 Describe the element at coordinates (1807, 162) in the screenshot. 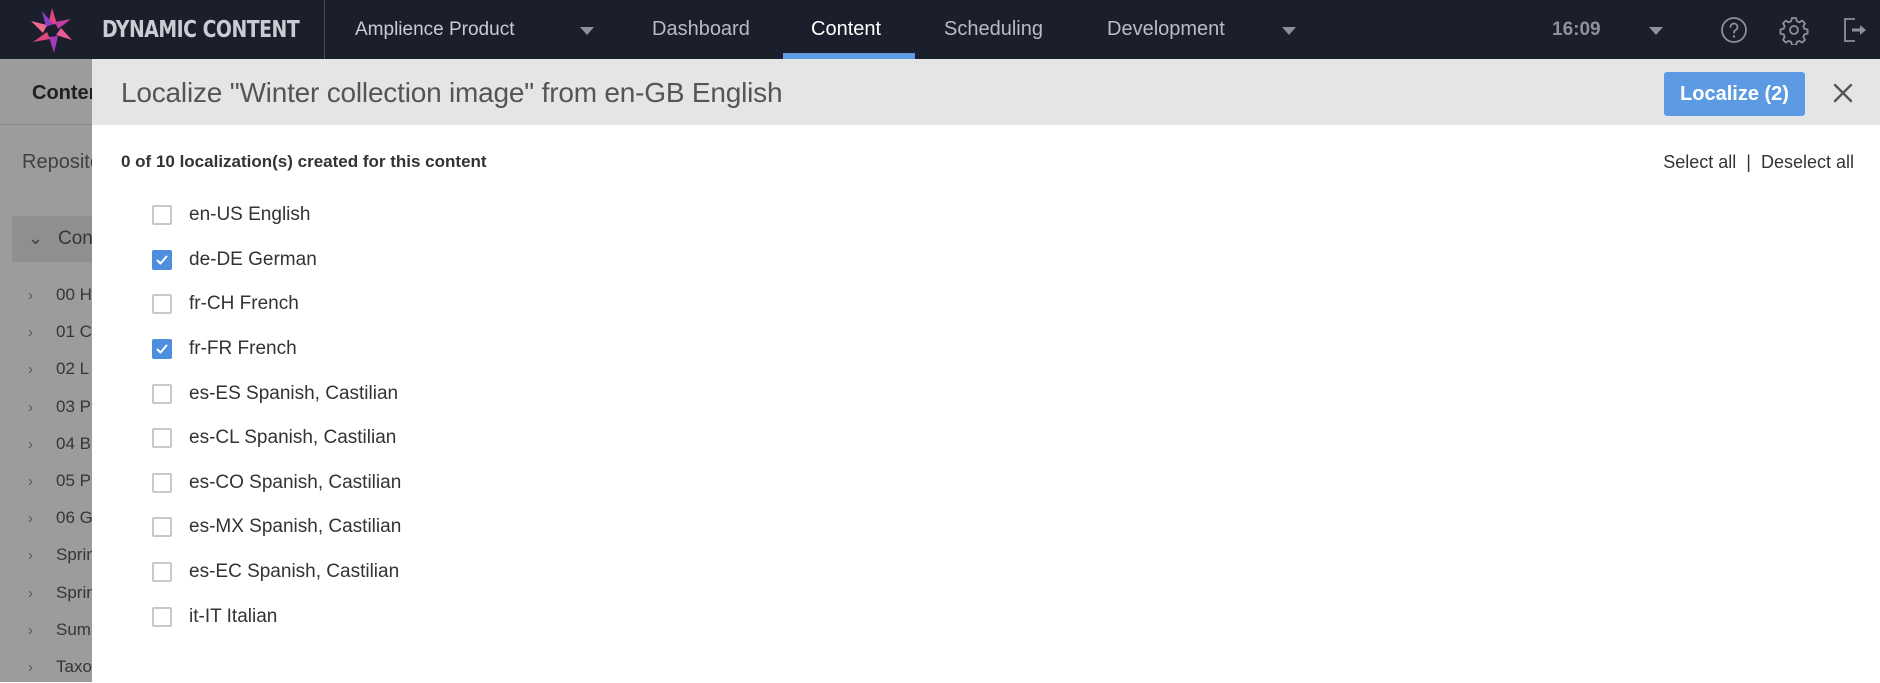

I see `deselect-all-link: Deselect all` at that location.